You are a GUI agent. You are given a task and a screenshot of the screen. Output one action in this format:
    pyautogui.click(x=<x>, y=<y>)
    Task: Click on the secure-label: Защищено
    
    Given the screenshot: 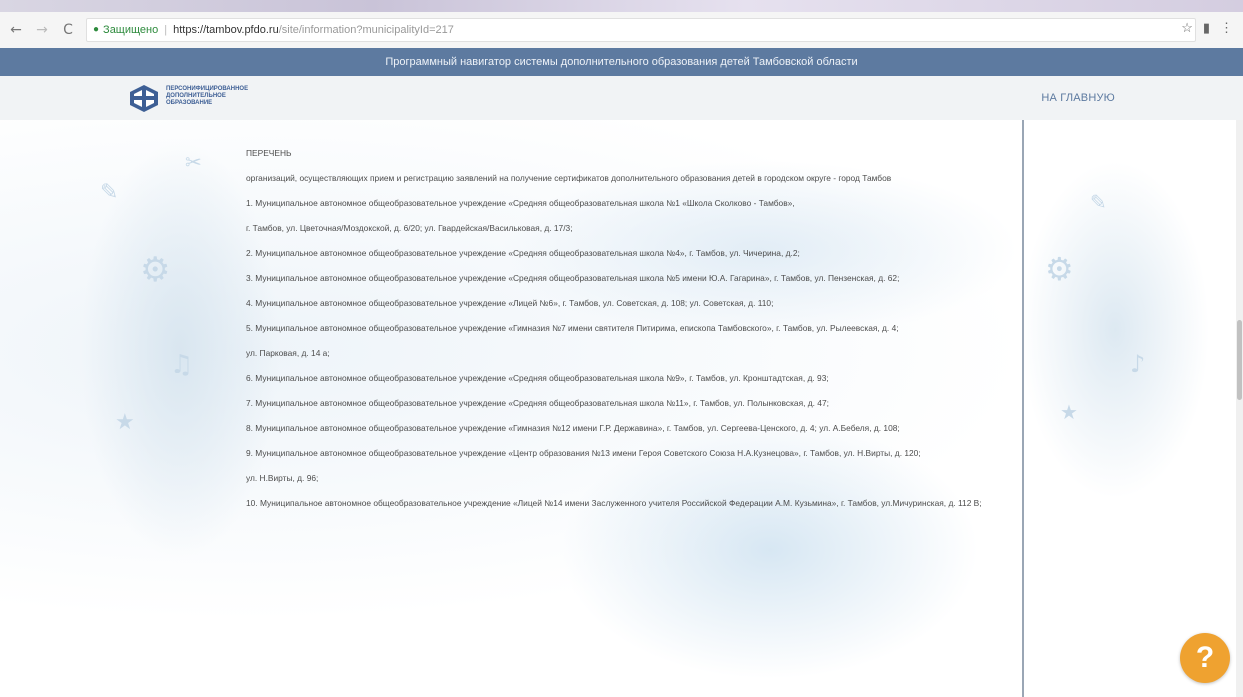 What is the action you would take?
    pyautogui.click(x=131, y=30)
    